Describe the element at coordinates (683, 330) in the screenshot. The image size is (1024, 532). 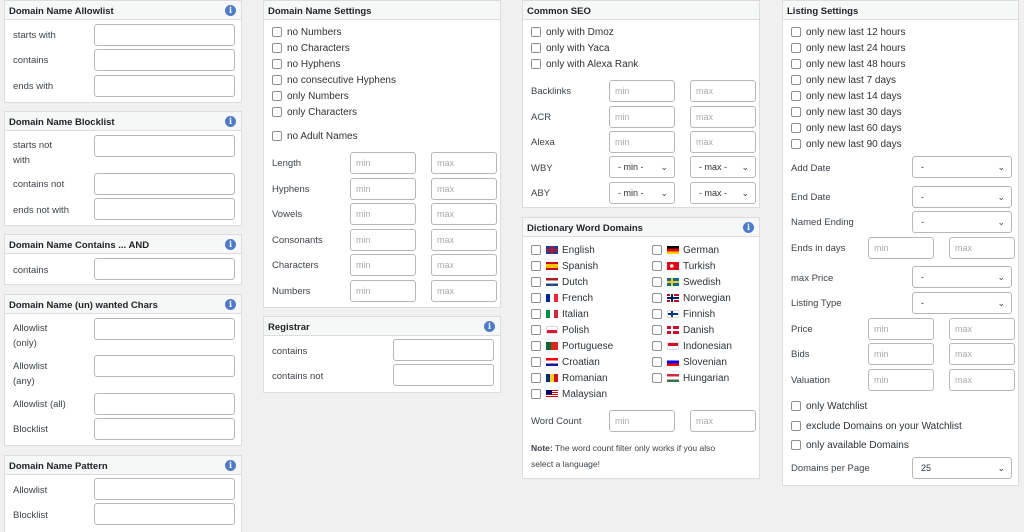
I see `lang-danish-checkbox: Danish` at that location.